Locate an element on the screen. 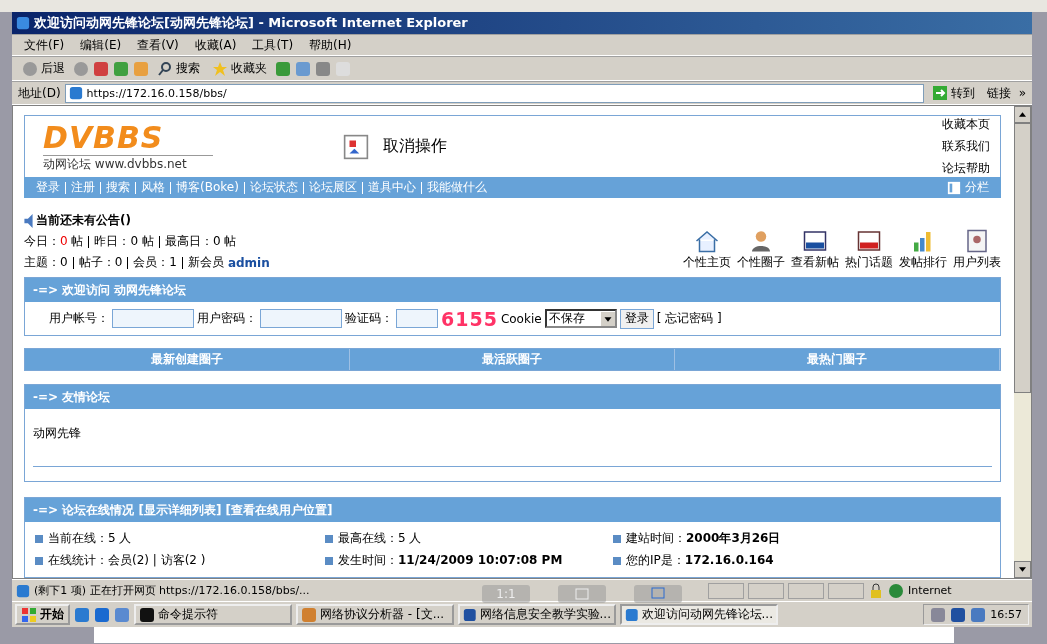 The image size is (1047, 644). go-button: 转到 is located at coordinates (953, 93).